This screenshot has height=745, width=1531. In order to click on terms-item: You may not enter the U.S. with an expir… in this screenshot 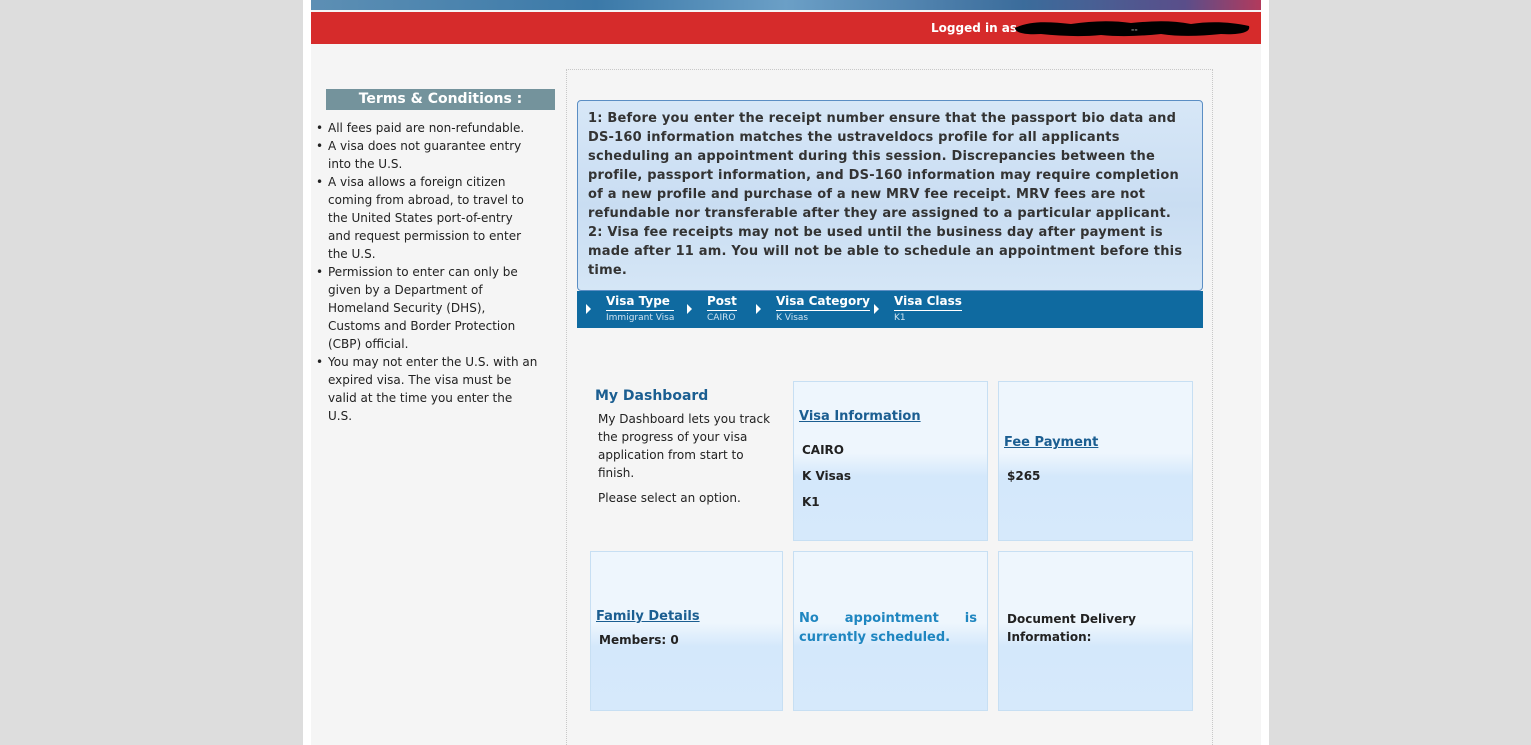, I will do `click(427, 389)`.